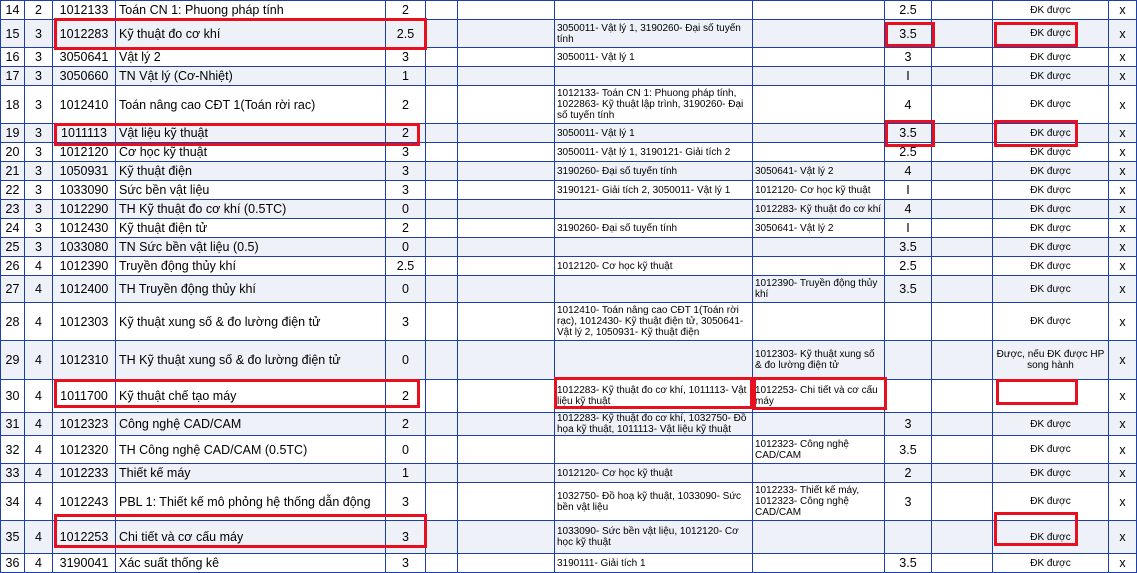 This screenshot has height=573, width=1137. What do you see at coordinates (84, 228) in the screenshot?
I see `course-code: 1012430` at bounding box center [84, 228].